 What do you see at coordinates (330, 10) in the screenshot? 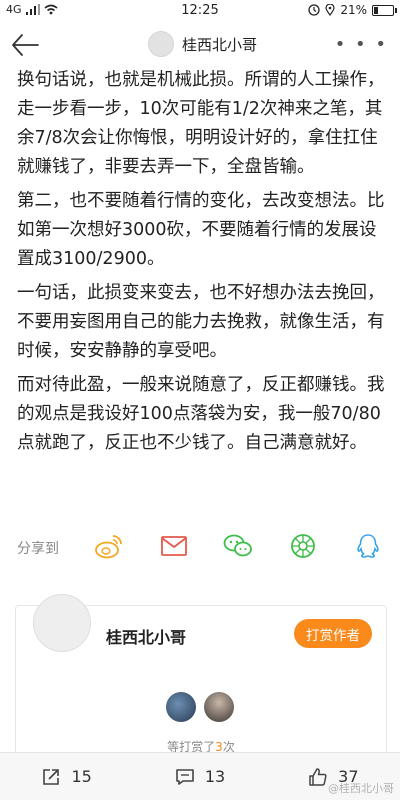
I see `location-icon` at bounding box center [330, 10].